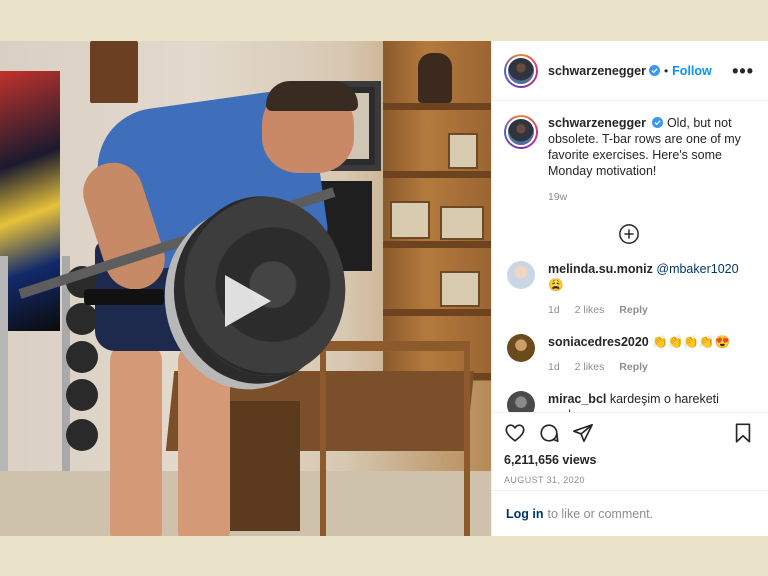  Describe the element at coordinates (743, 433) in the screenshot. I see `save-icon` at that location.